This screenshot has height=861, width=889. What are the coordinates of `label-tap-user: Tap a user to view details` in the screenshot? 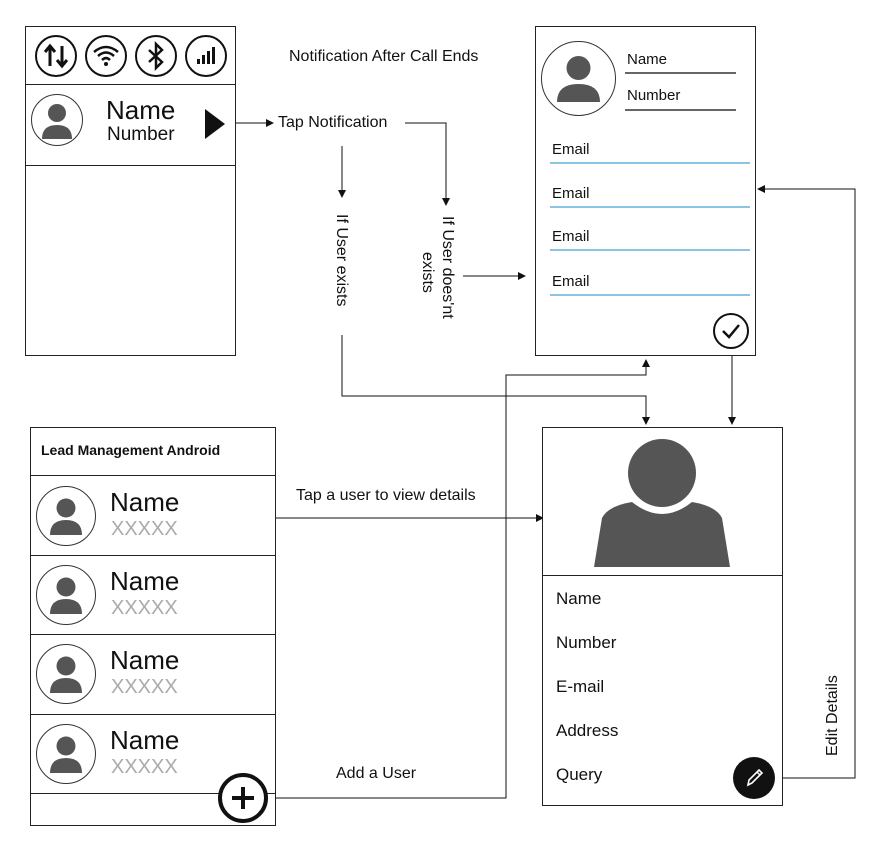 It's located at (386, 495).